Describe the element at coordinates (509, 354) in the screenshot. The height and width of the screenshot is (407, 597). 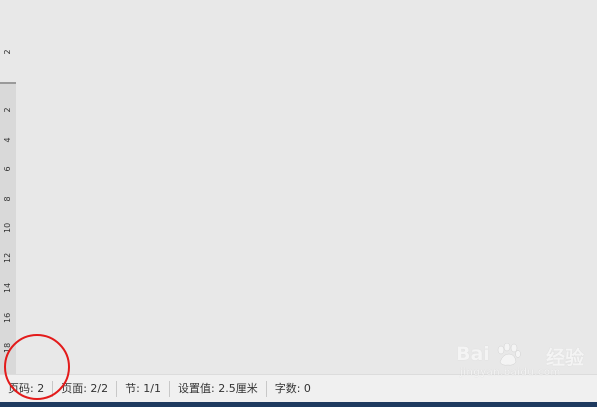
I see `paw-icon` at that location.